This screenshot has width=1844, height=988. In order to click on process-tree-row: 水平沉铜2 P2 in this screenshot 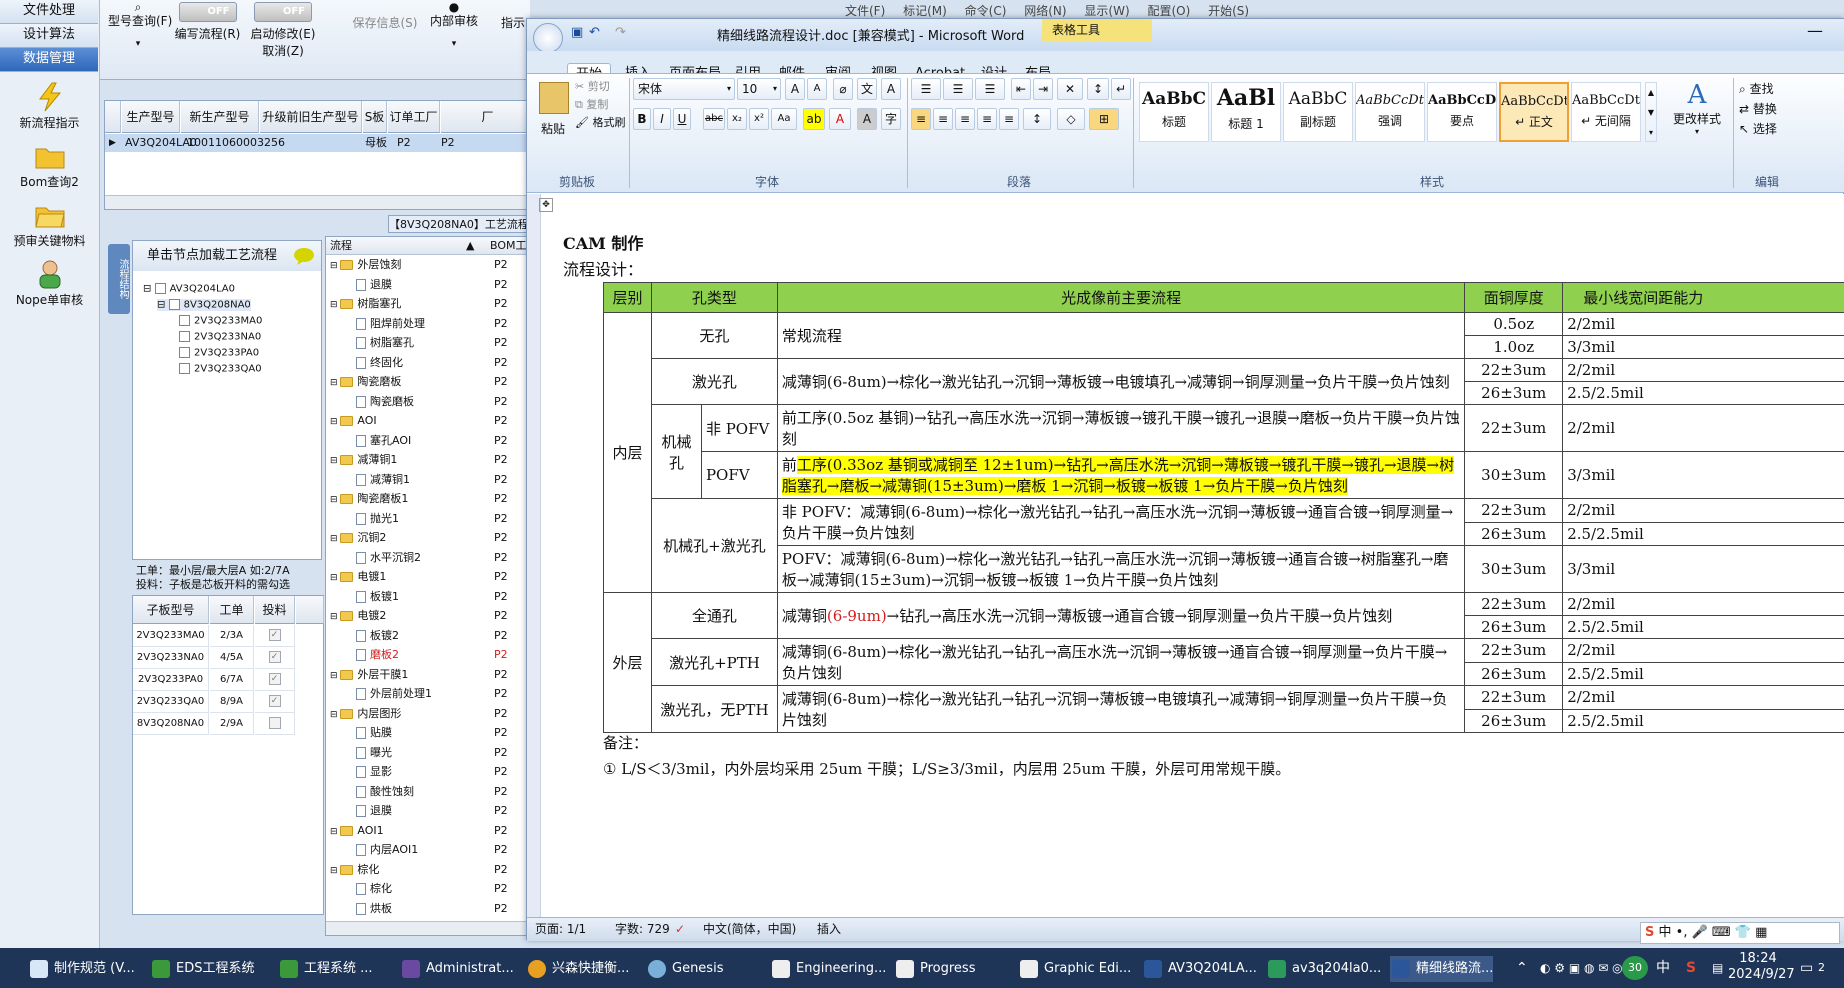, I will do `click(427, 557)`.